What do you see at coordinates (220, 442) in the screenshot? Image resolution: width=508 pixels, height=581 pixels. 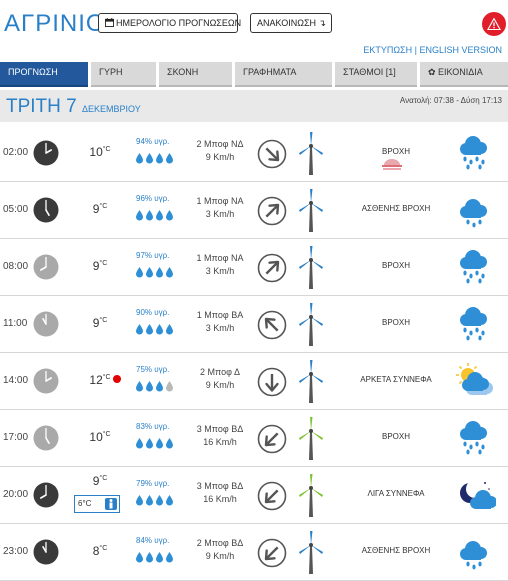 I see `wind-speed: 16 Km/h` at bounding box center [220, 442].